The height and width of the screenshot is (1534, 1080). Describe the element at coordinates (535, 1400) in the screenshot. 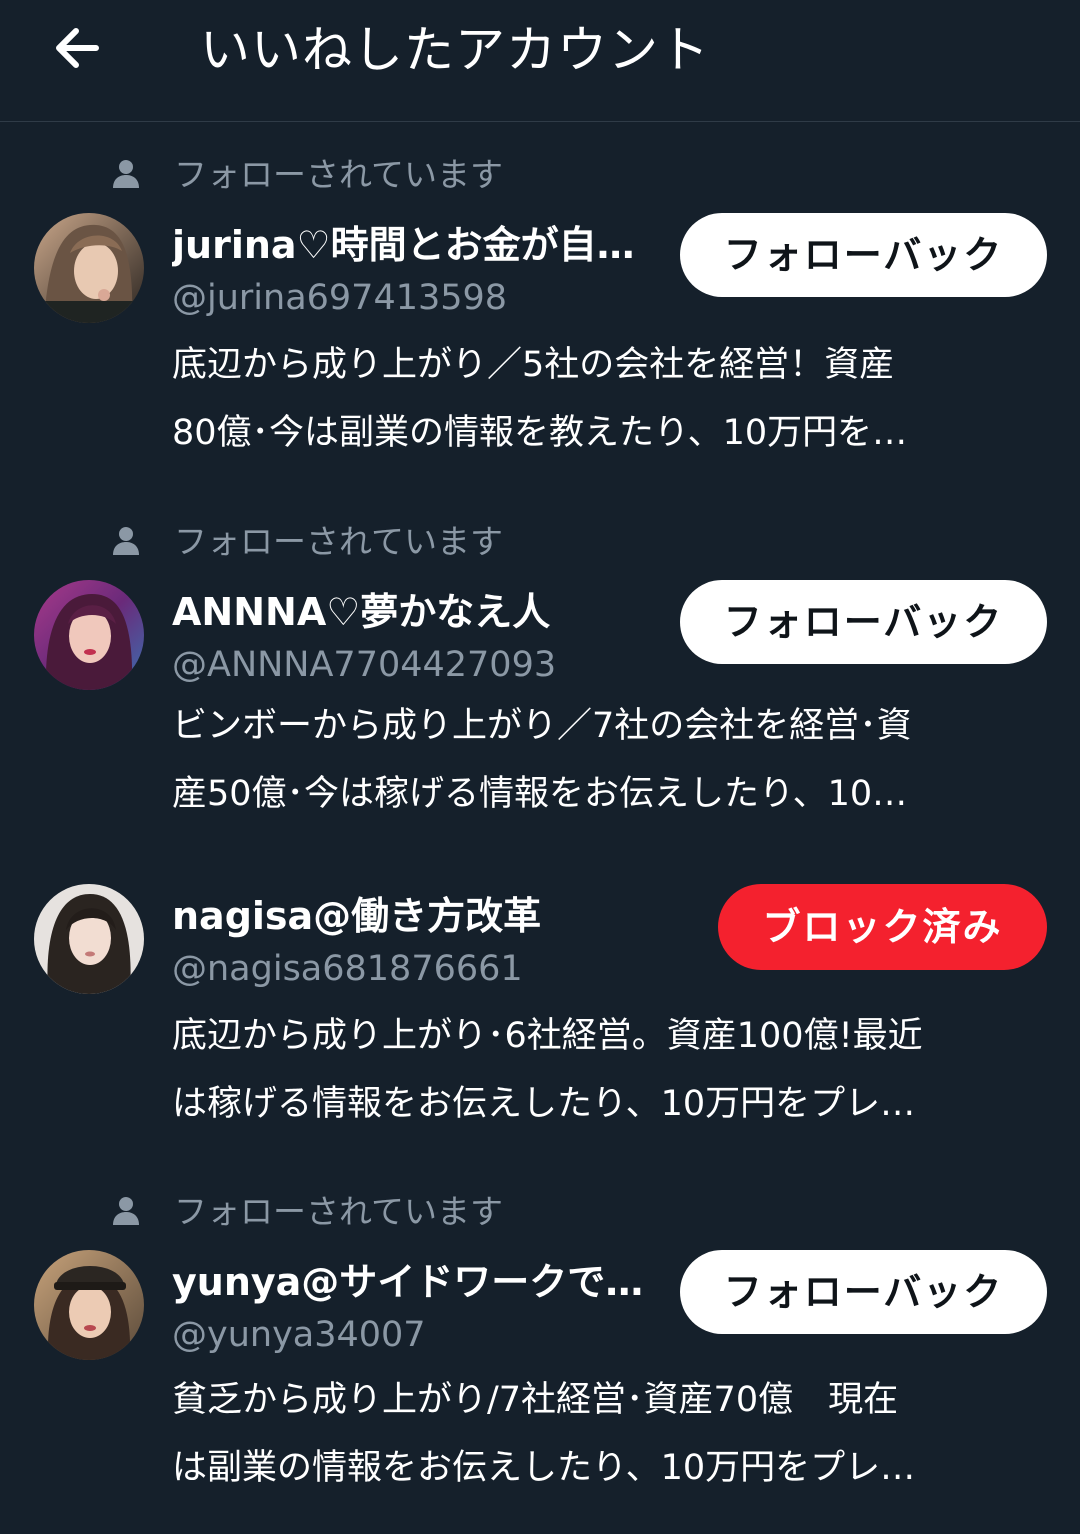

I see `bio-line: 貧乏から成り上がり/7社経営･資産70億 現在` at that location.